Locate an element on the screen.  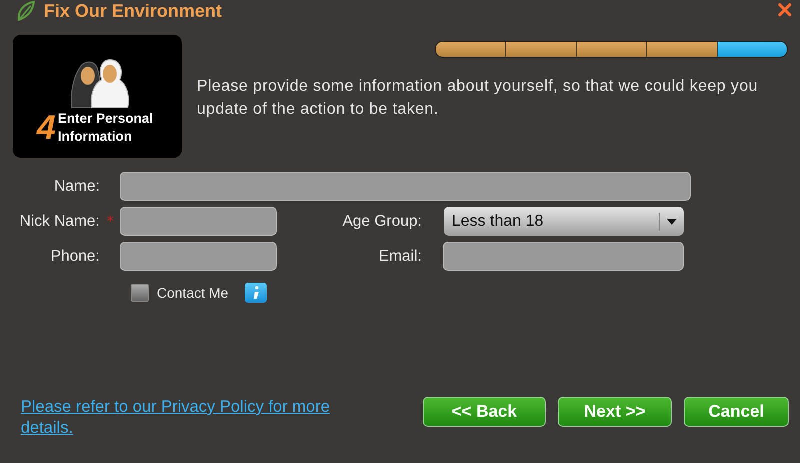
field-label: Name: is located at coordinates (76, 187).